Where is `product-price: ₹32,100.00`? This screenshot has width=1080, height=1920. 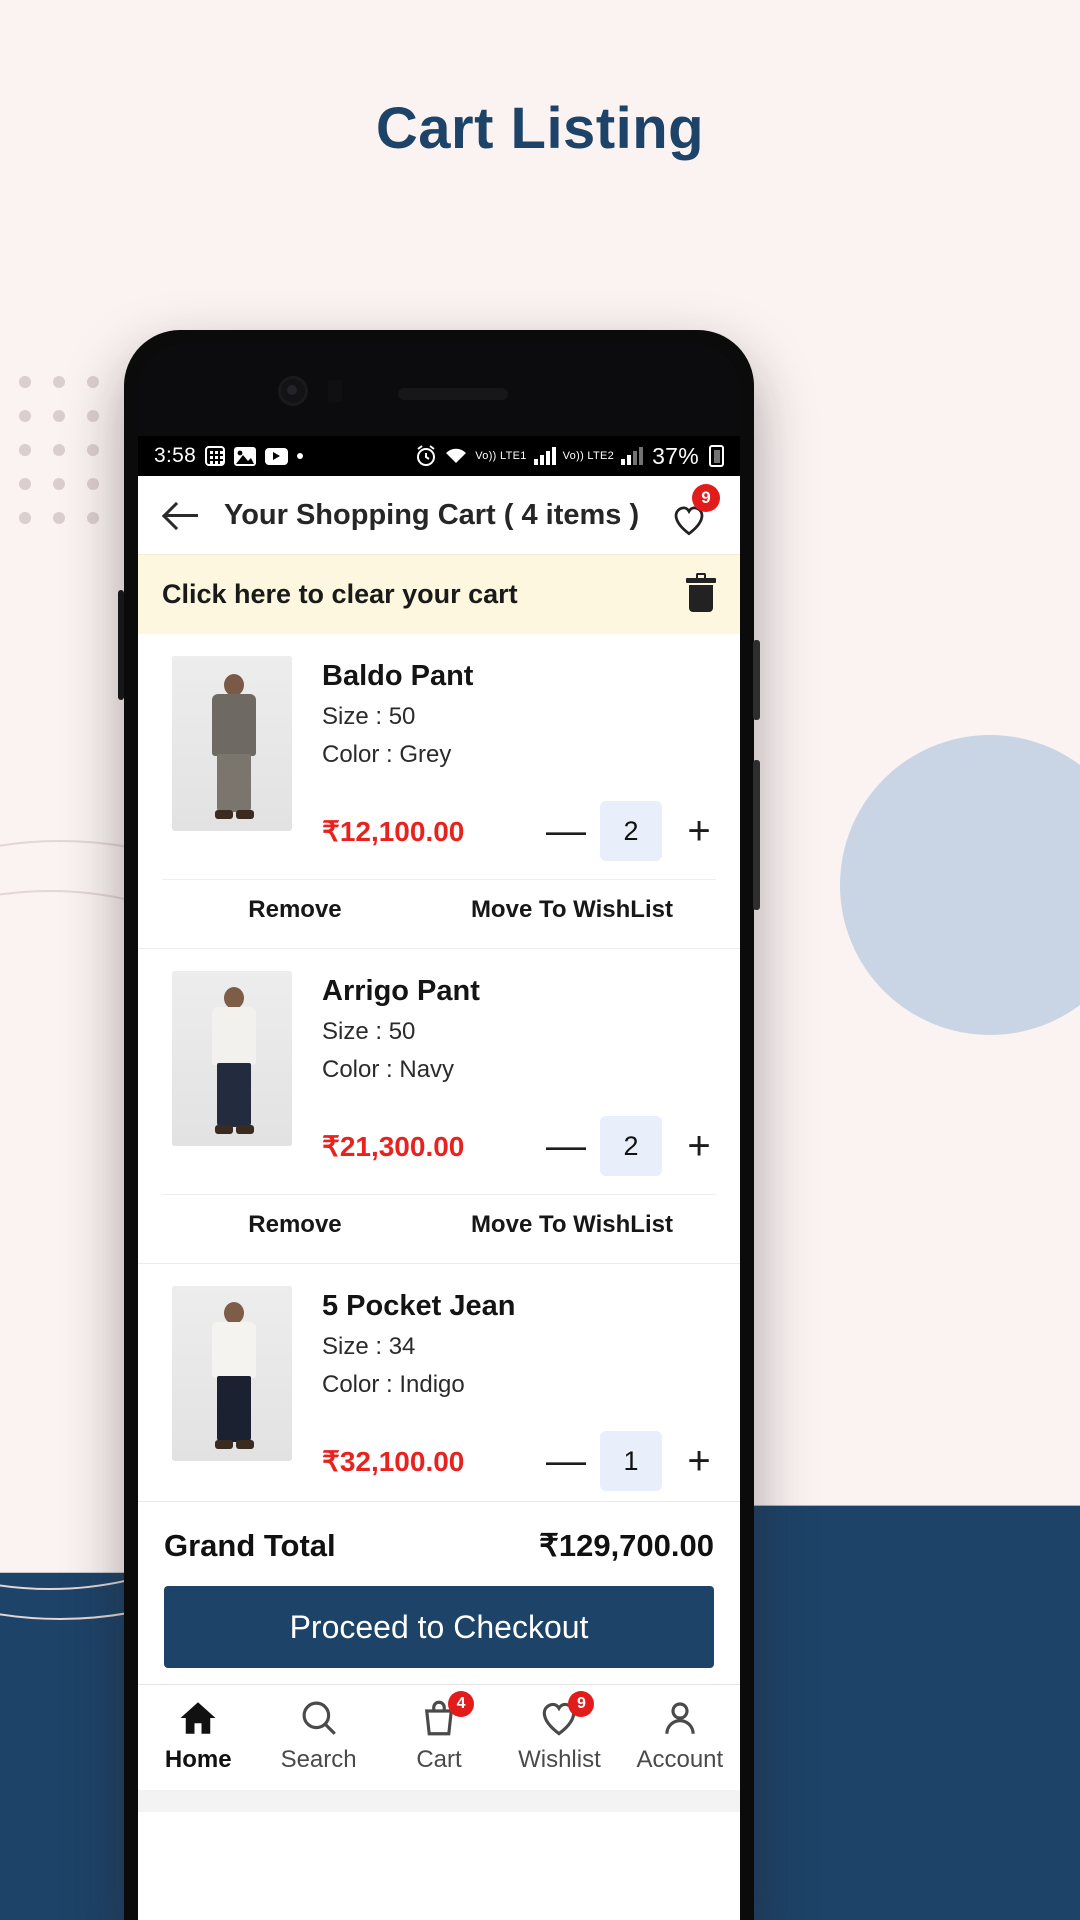
product-price: ₹32,100.00 is located at coordinates (393, 1461).